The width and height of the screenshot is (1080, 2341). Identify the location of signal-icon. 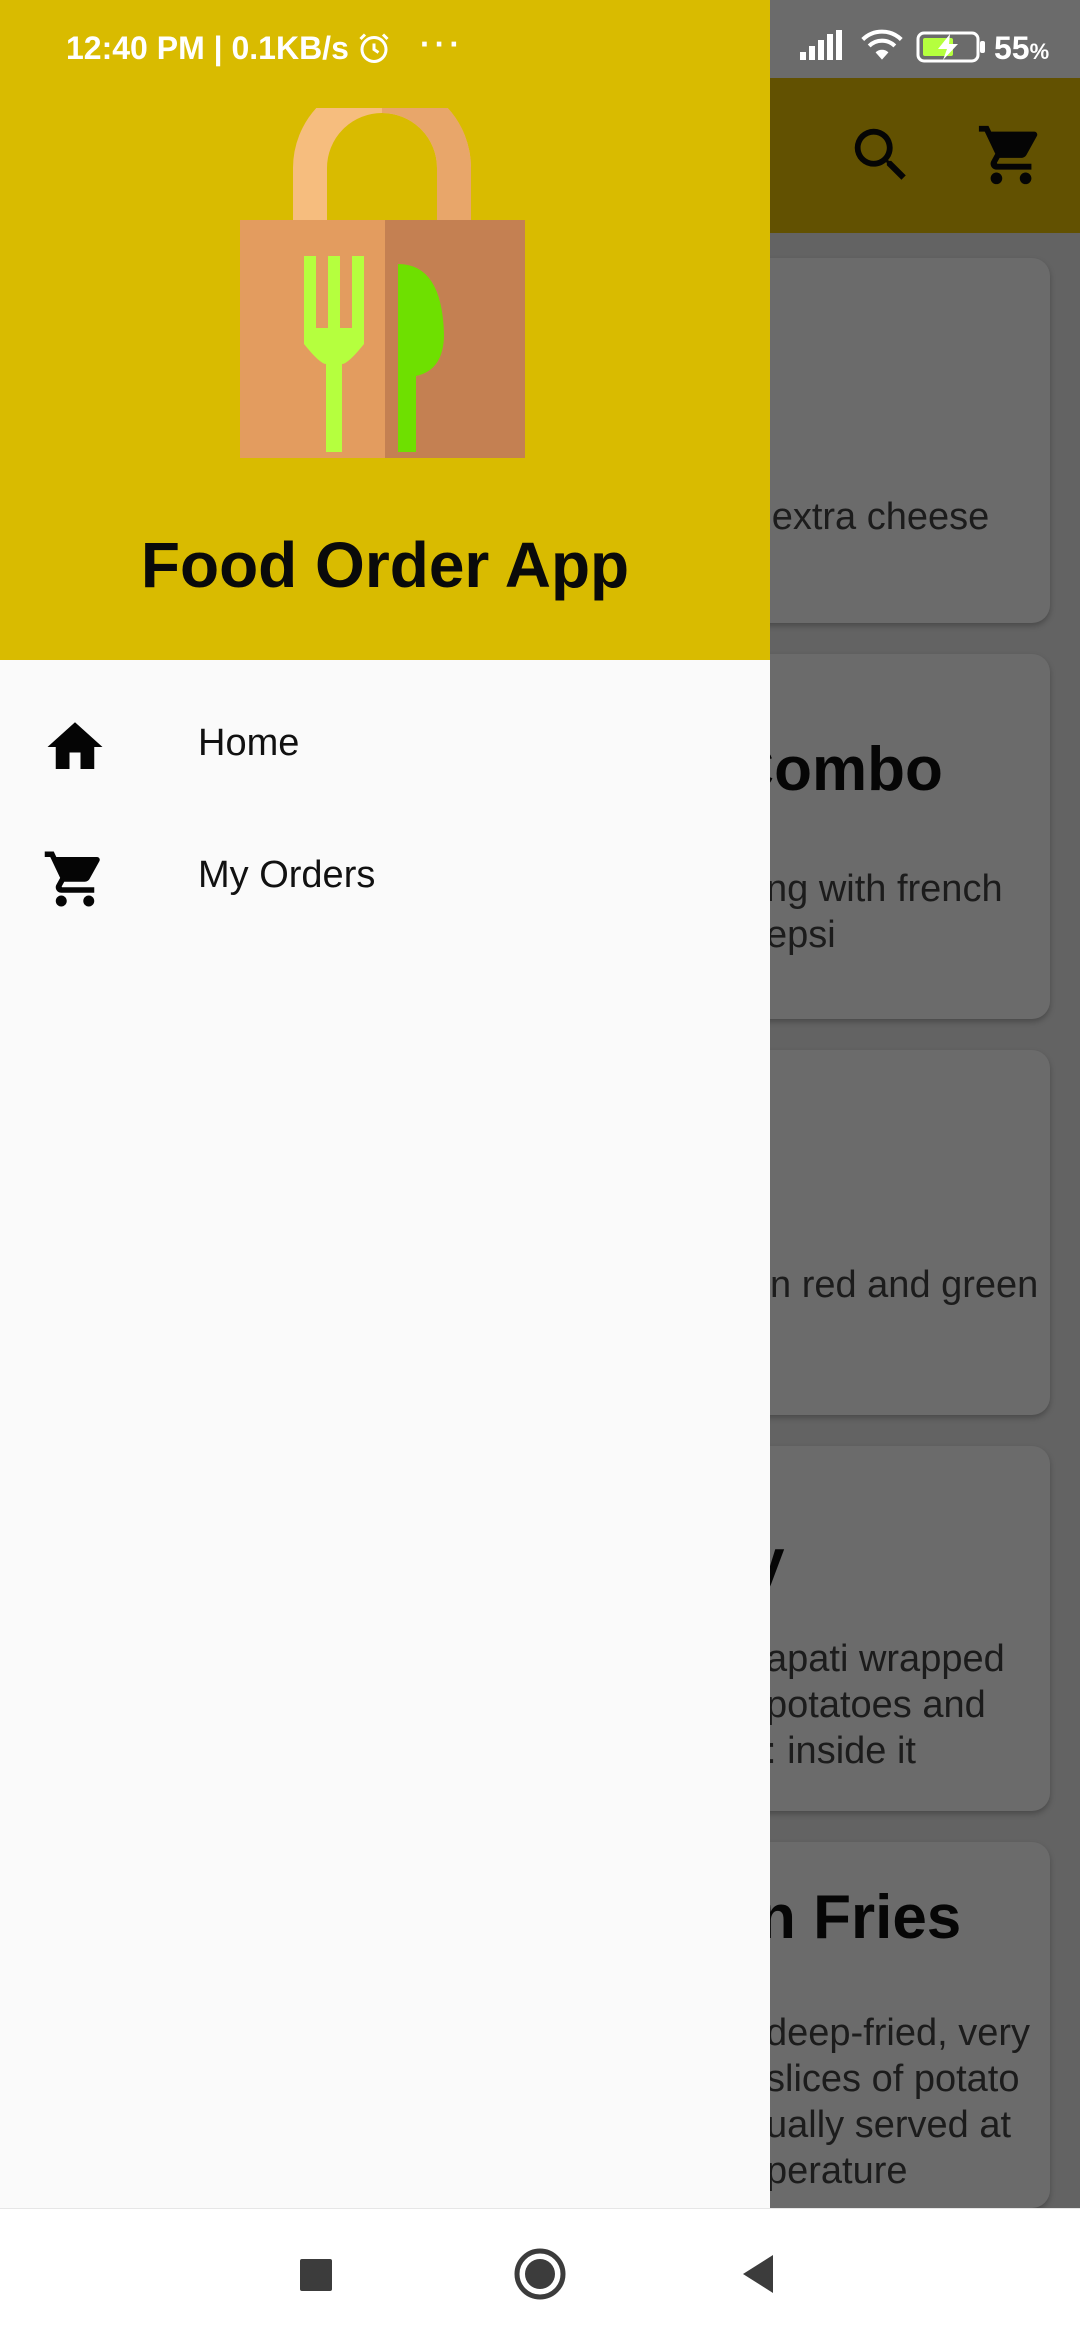
(821, 45).